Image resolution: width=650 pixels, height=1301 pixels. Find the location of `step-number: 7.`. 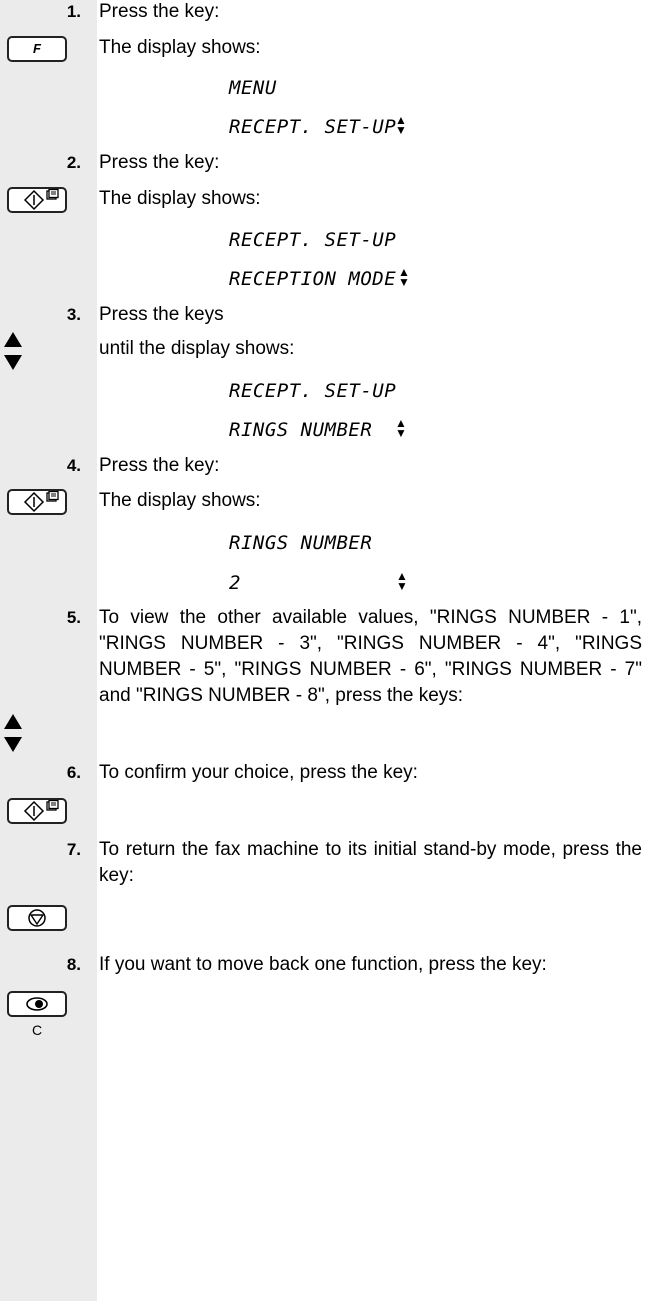

step-number: 7. is located at coordinates (73, 849).